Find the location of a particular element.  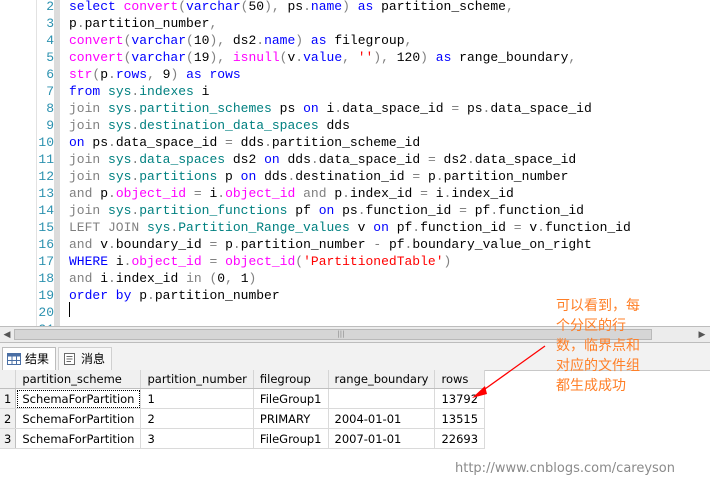

code-token: and is located at coordinates (85, 193).